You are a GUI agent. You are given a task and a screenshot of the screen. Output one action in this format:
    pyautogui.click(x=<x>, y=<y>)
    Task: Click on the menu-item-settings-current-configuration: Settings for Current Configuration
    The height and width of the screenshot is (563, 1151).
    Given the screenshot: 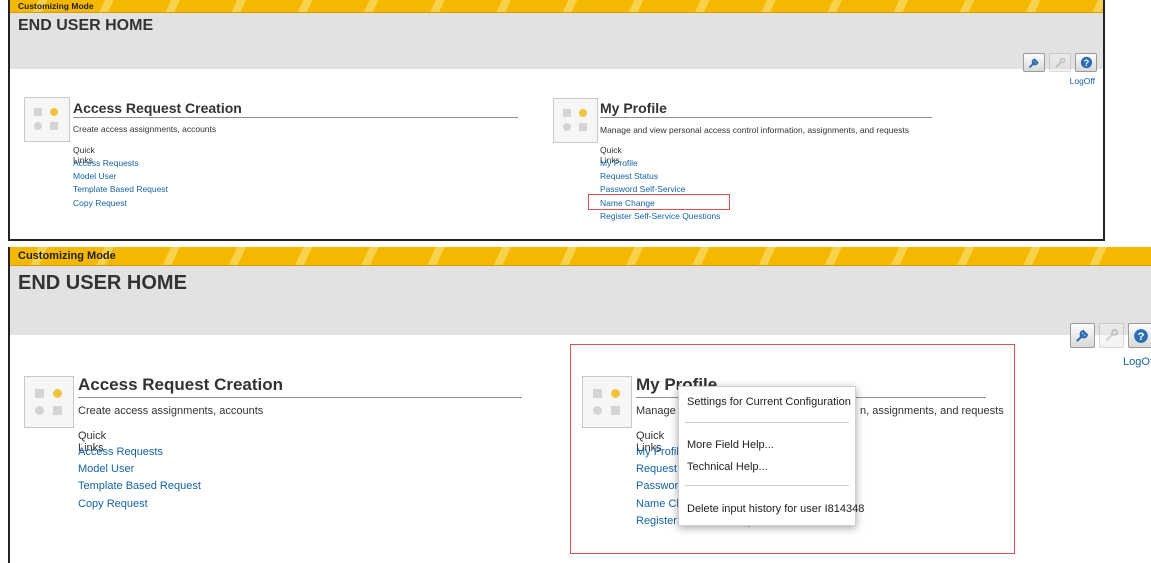 What is the action you would take?
    pyautogui.click(x=769, y=402)
    